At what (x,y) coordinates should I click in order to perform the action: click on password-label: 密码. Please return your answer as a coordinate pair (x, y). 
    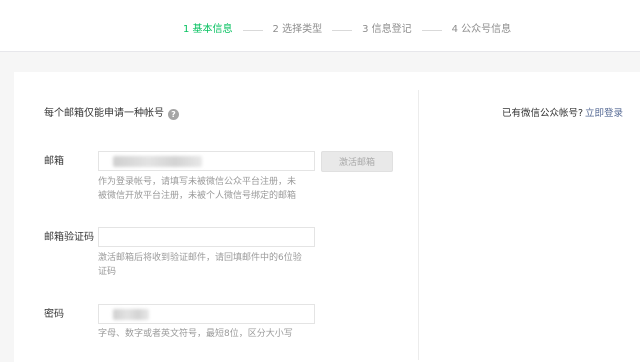
    Looking at the image, I should click on (54, 314).